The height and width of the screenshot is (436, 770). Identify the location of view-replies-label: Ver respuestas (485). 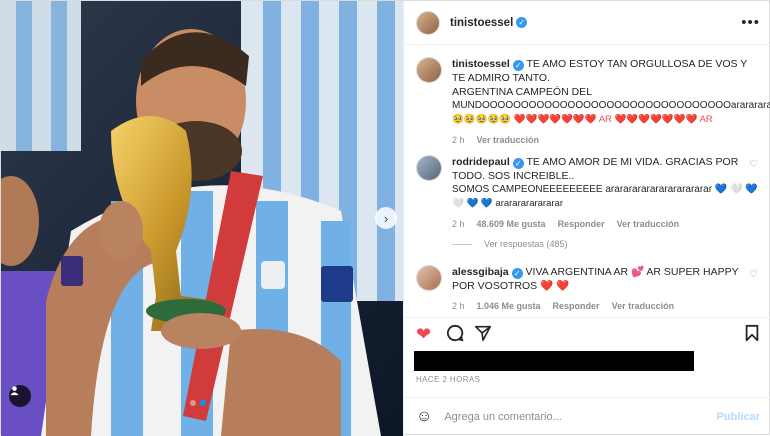
(526, 244).